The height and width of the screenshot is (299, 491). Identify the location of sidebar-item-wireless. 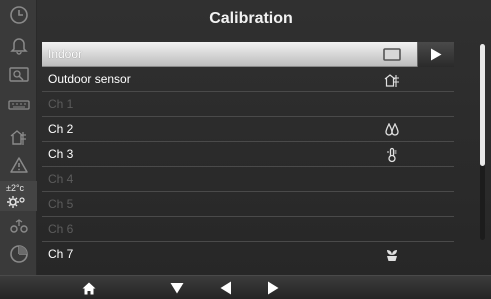
(18, 226).